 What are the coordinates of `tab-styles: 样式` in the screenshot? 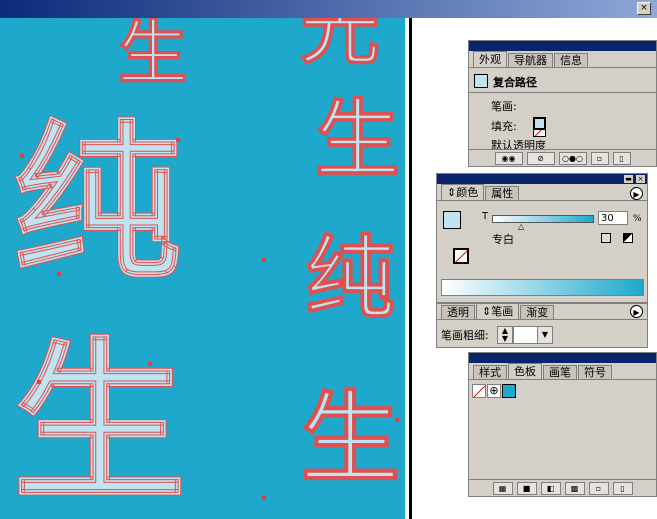 It's located at (490, 372).